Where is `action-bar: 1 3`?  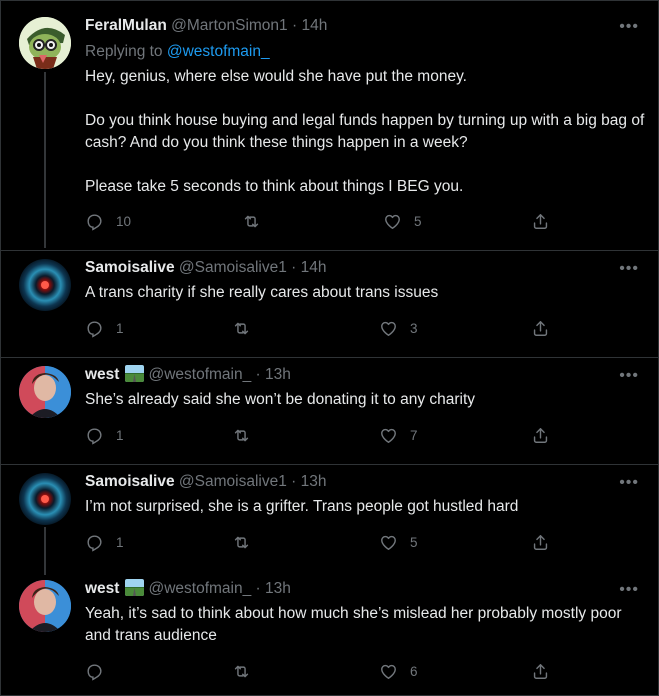 action-bar: 1 3 is located at coordinates (320, 328).